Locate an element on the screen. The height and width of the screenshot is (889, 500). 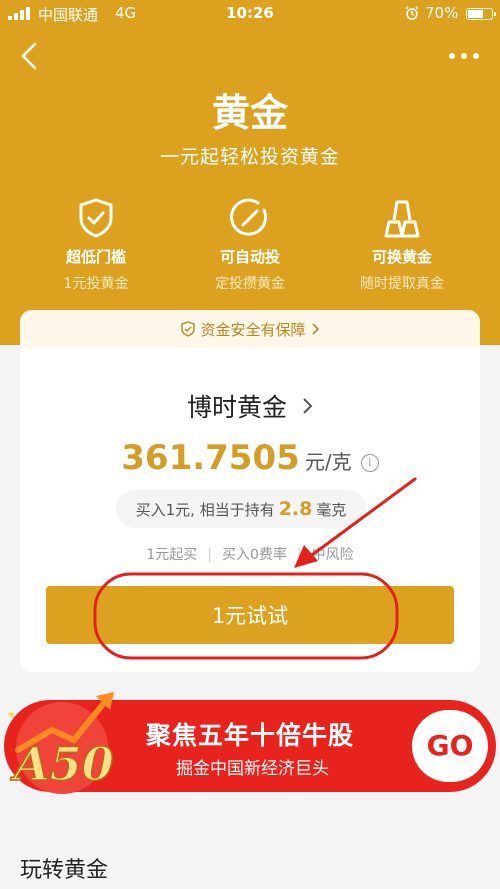
auto-invest-icon is located at coordinates (249, 217).